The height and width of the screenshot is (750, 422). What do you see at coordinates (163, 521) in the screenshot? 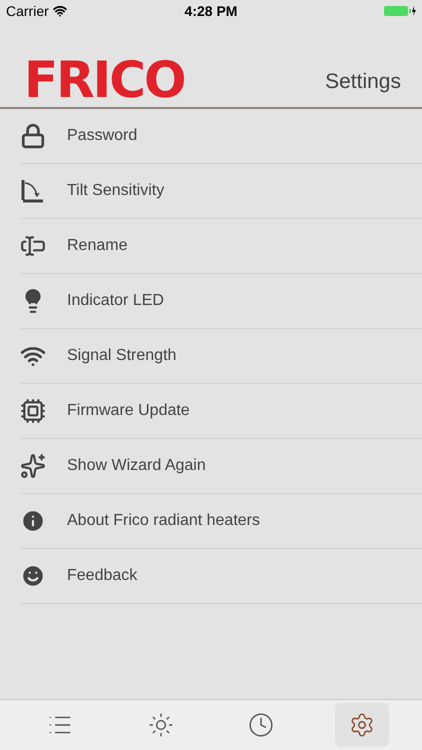
I see `item-label: About Frico radiant heaters` at bounding box center [163, 521].